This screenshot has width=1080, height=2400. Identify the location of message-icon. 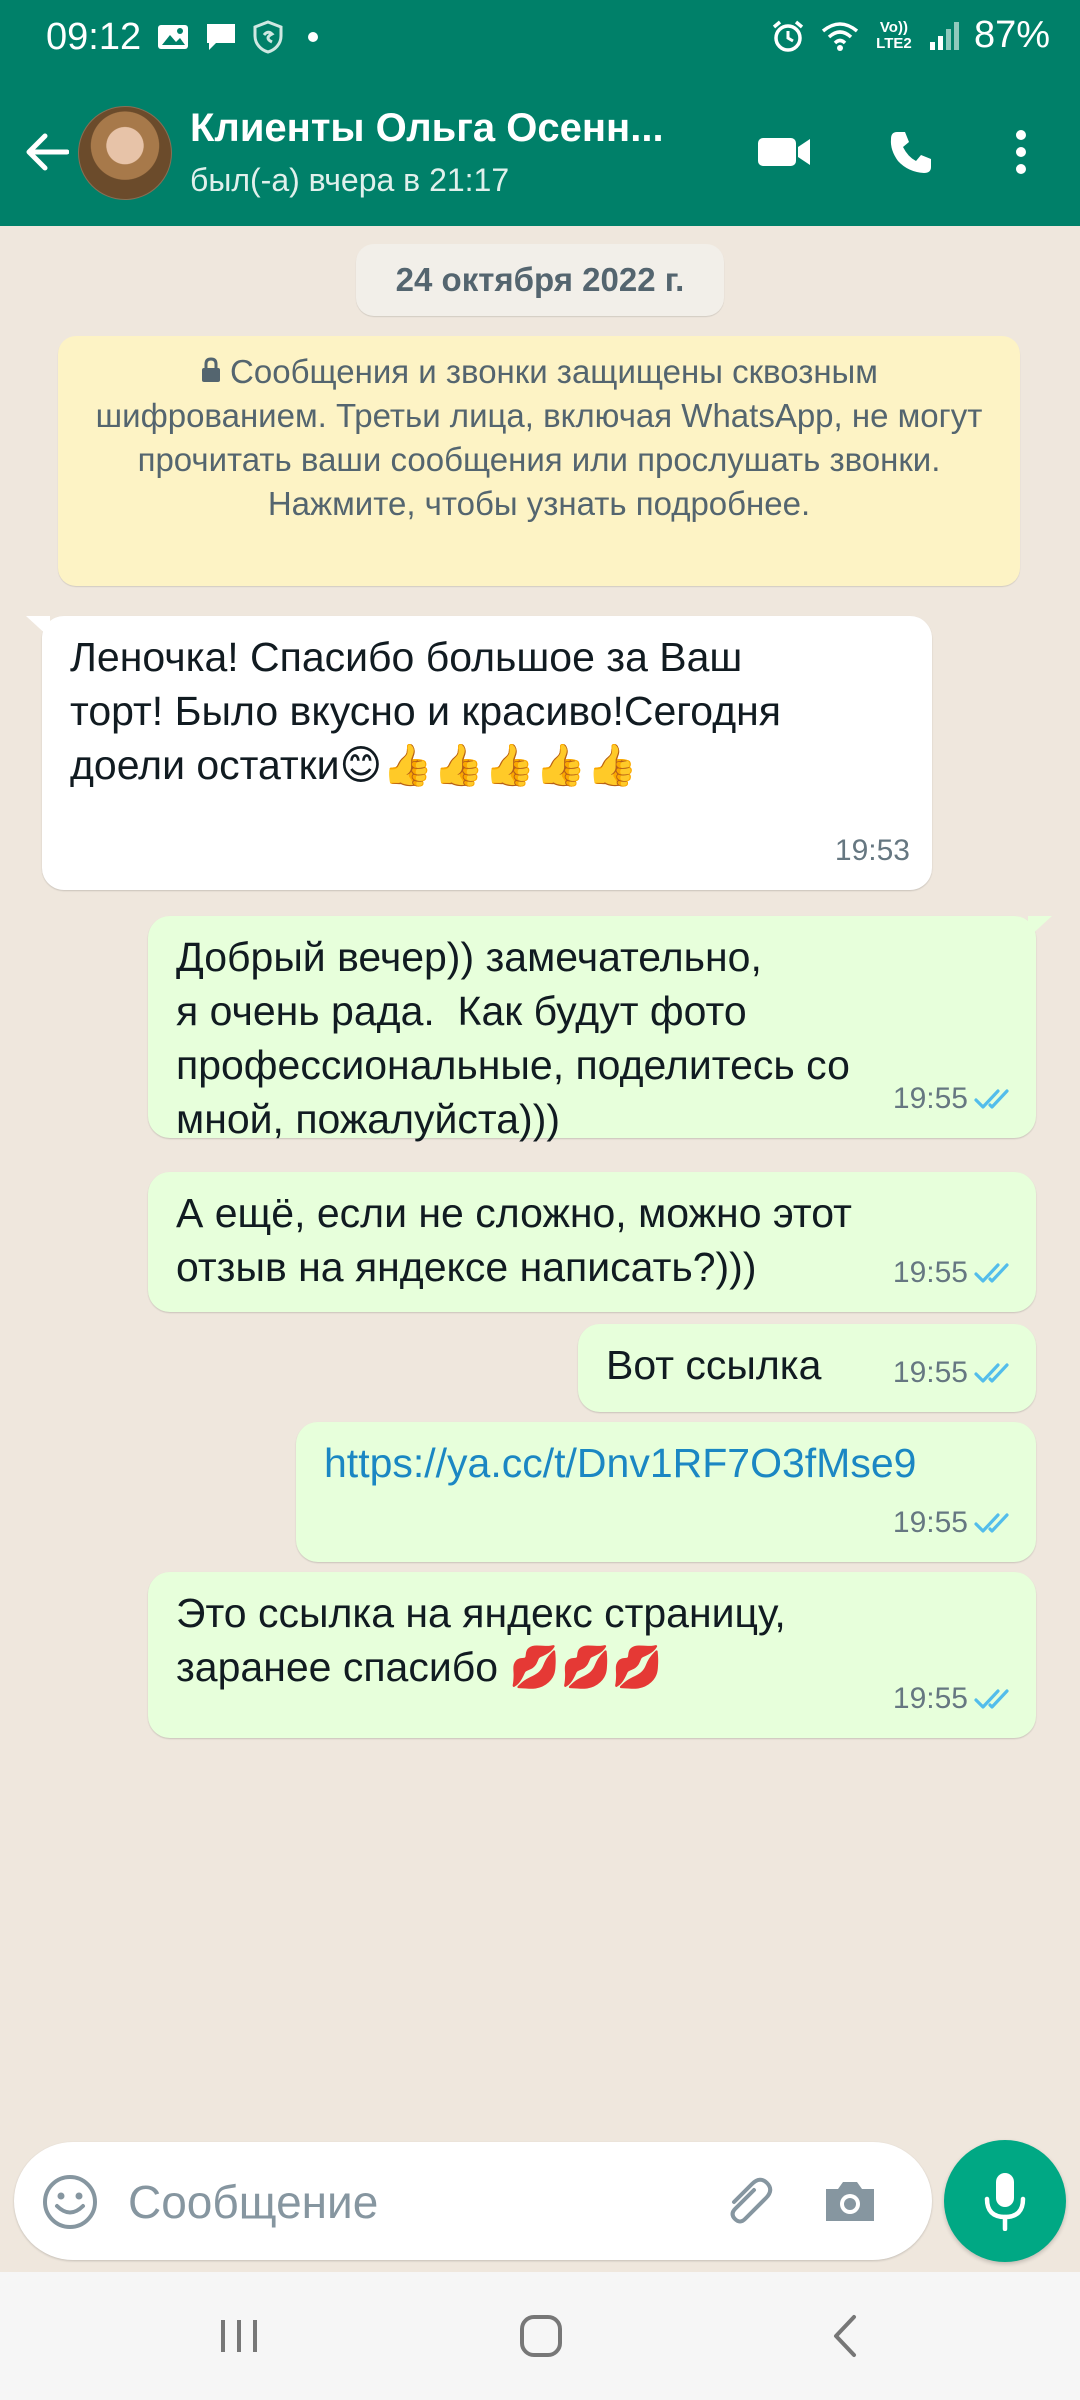
(221, 37).